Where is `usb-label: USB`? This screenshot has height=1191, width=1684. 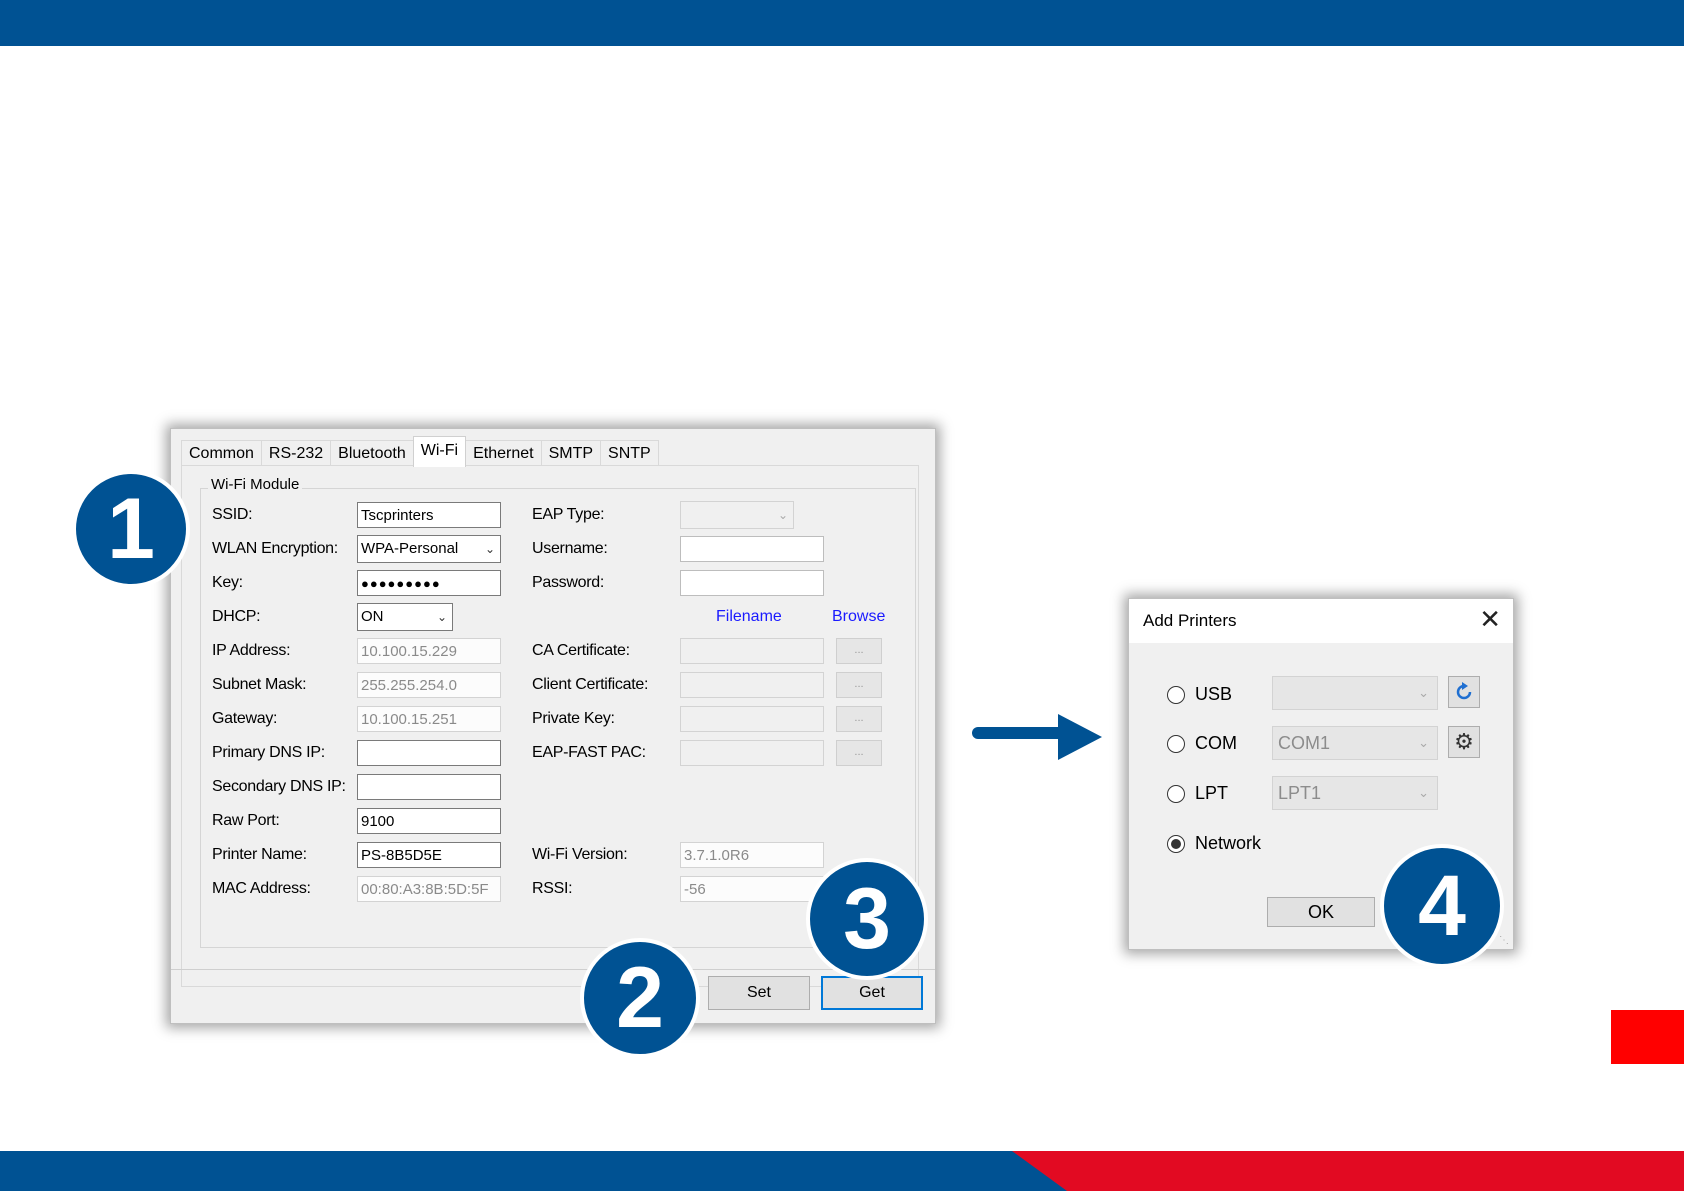
usb-label: USB is located at coordinates (1214, 694).